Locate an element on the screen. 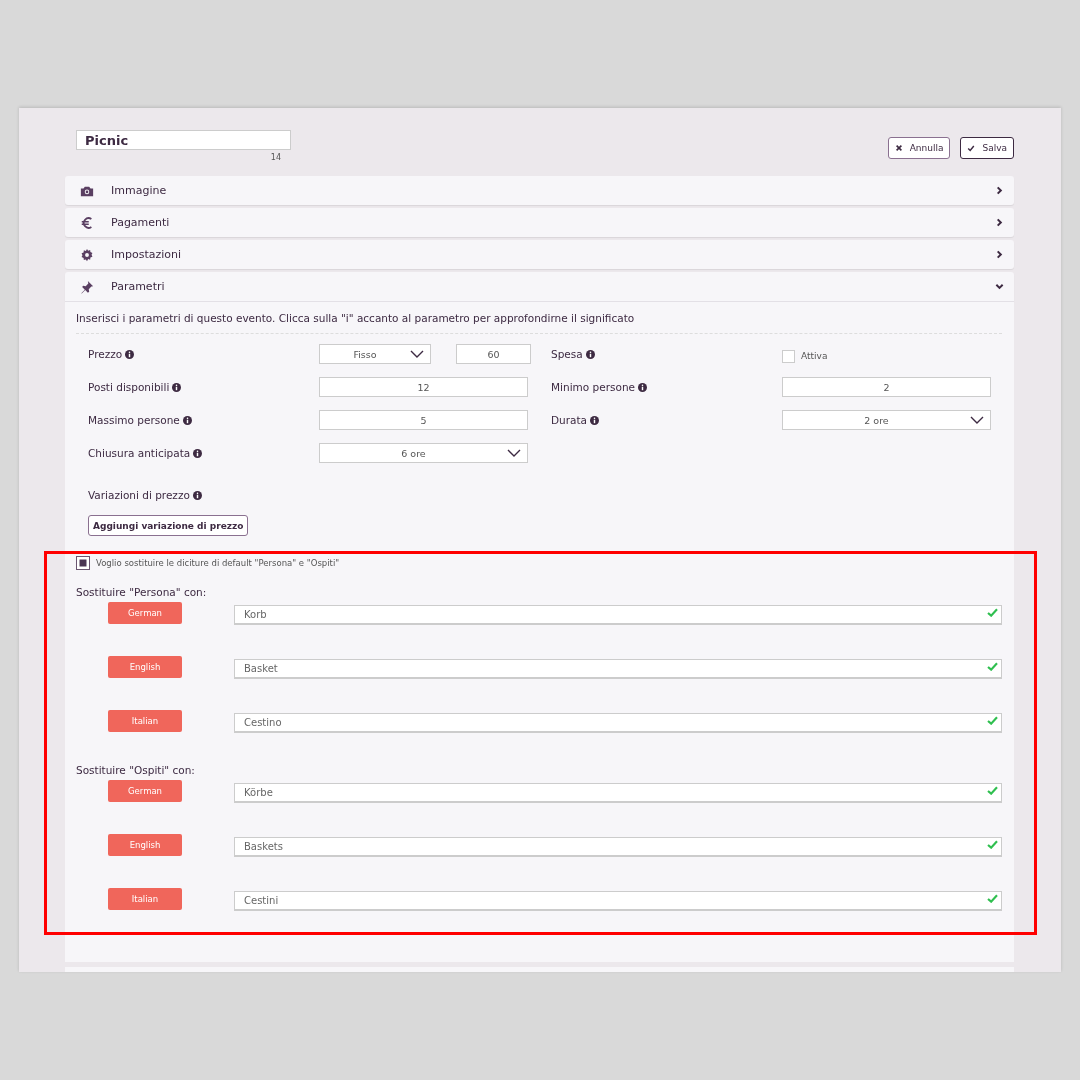  cancel-button: Annulla is located at coordinates (919, 148).